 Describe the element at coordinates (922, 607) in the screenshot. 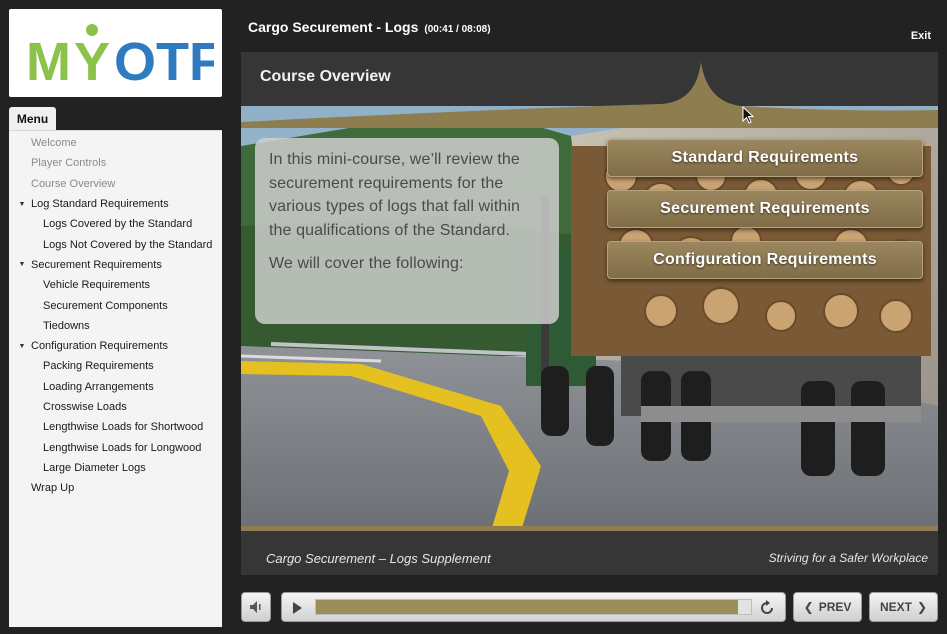

I see `chevron-right-icon: ❯` at that location.